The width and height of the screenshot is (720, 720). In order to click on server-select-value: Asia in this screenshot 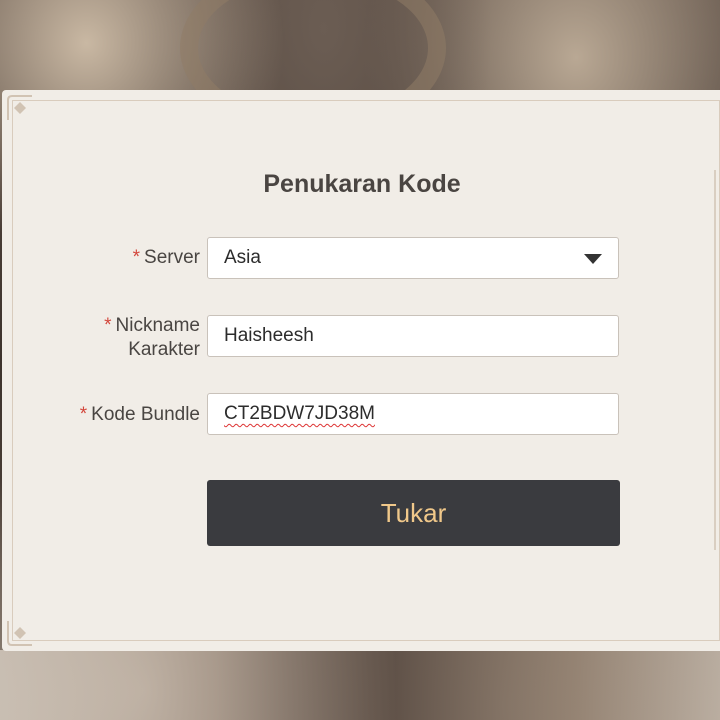, I will do `click(242, 257)`.